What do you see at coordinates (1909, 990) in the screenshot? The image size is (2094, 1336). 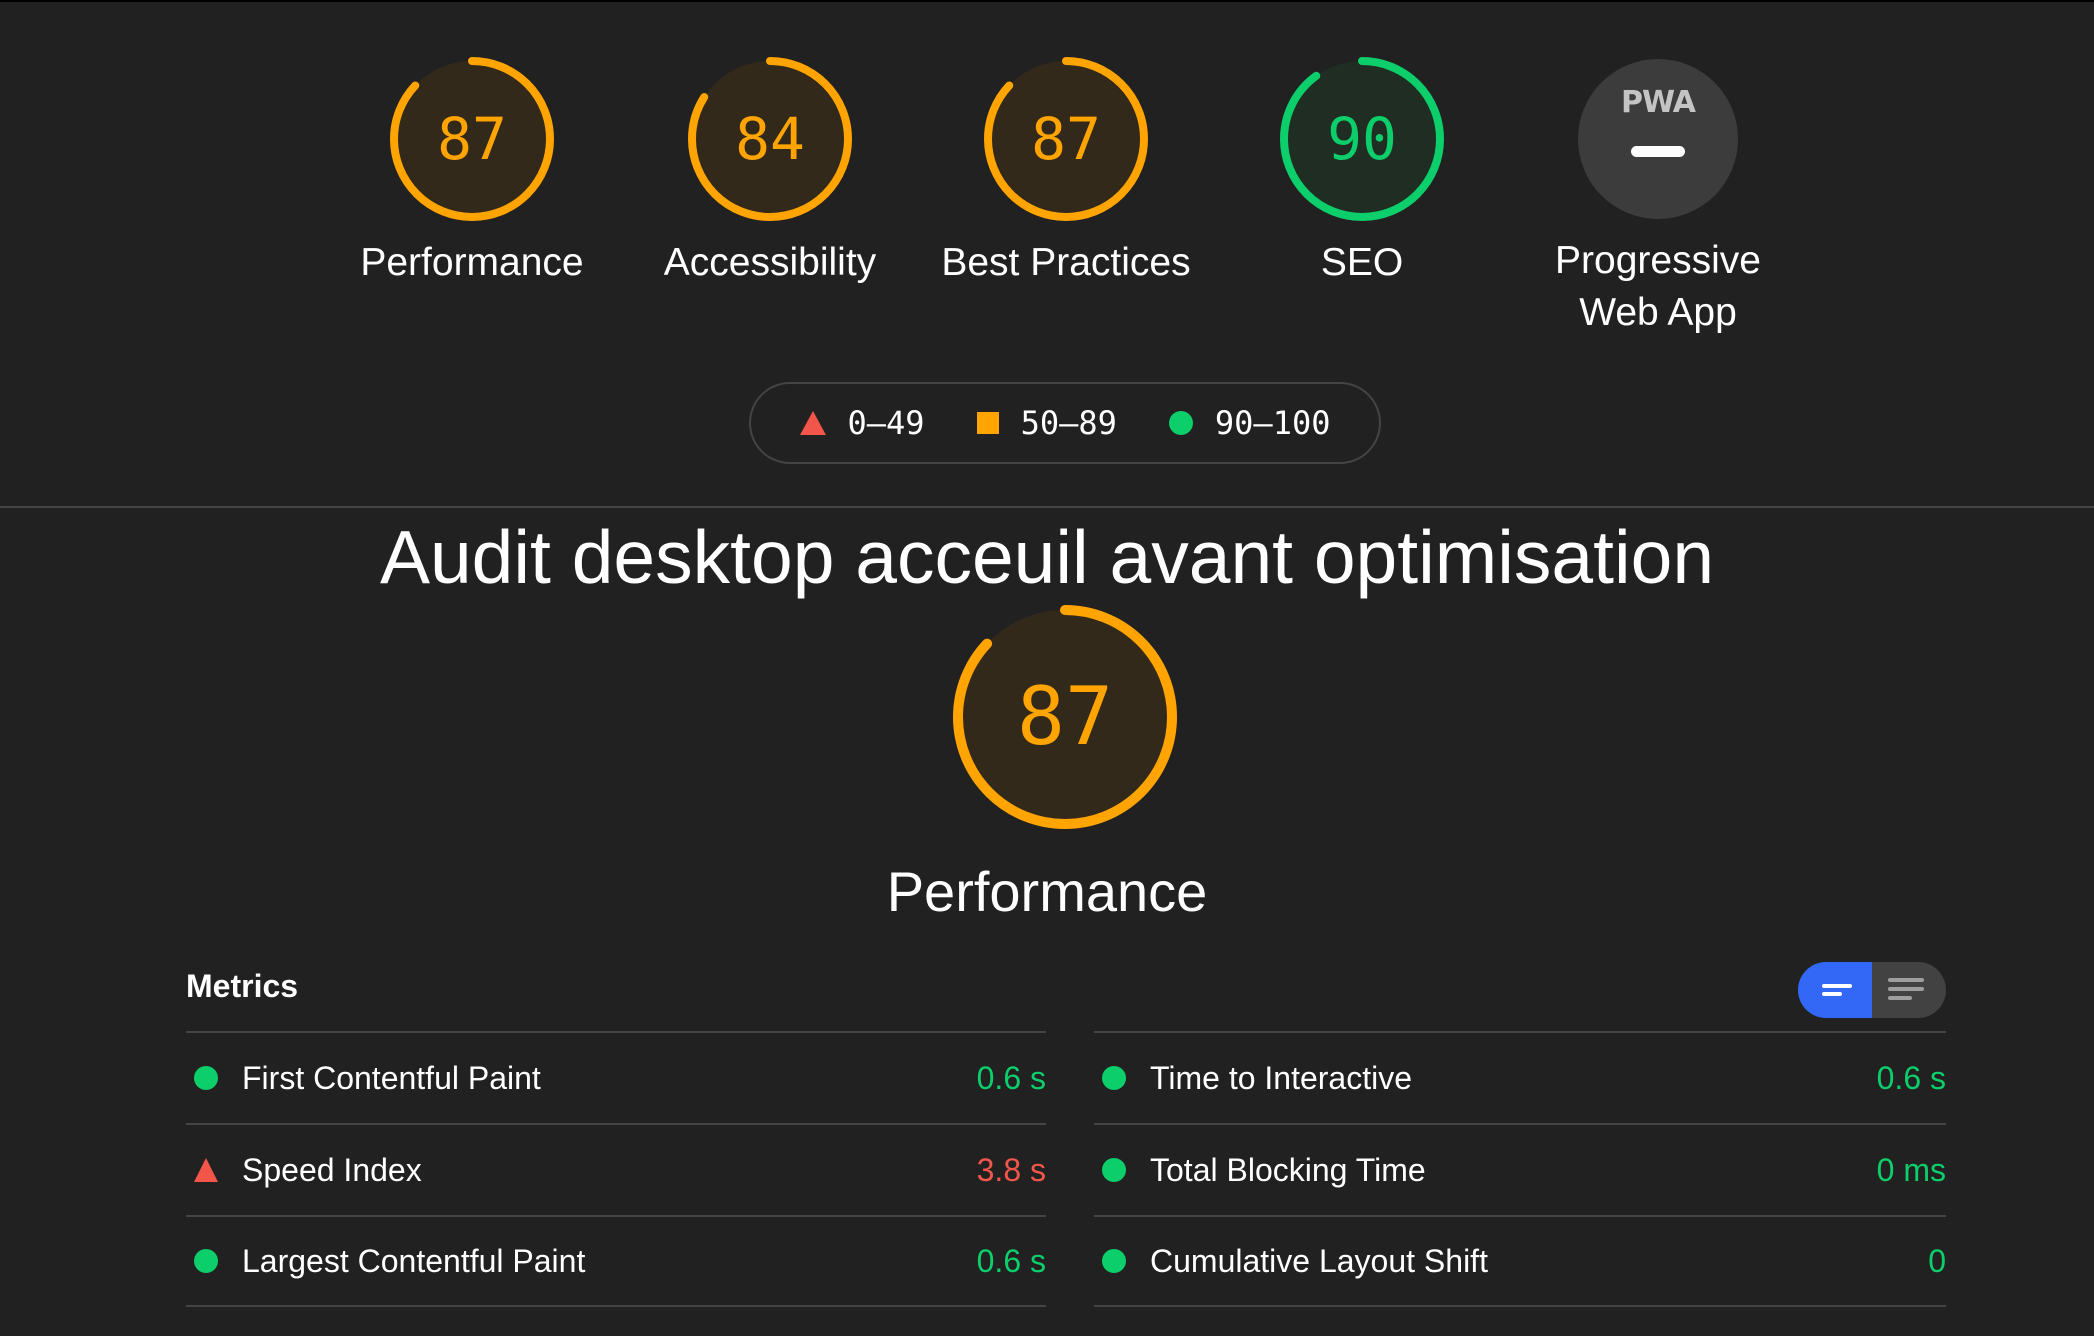 I see `detailed-view-button` at bounding box center [1909, 990].